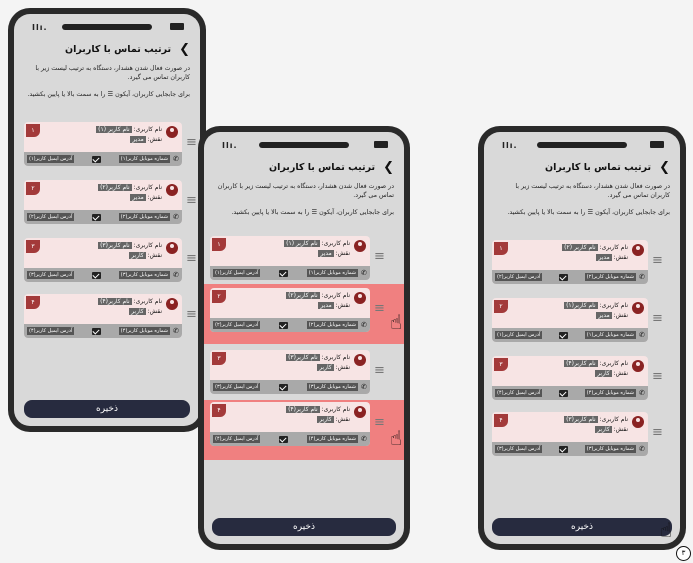 This screenshot has width=693, height=563. What do you see at coordinates (582, 143) in the screenshot?
I see `status-bar: Ilı.` at bounding box center [582, 143].